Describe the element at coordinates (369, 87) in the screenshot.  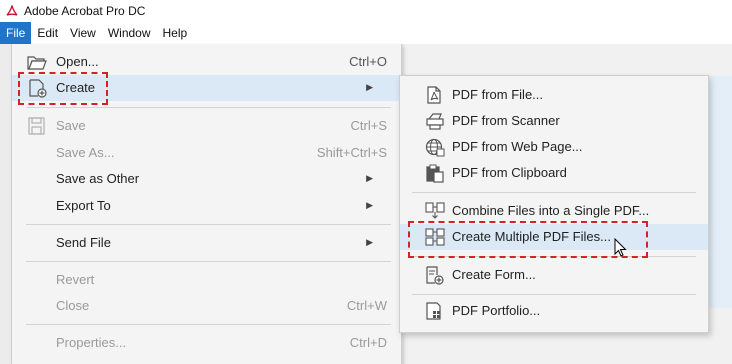
I see `create-submenu-arrow-icon: ▶` at that location.